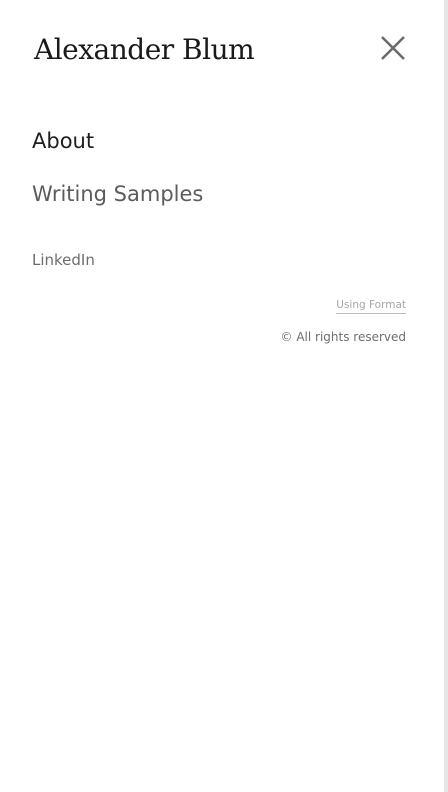 The image size is (448, 792). What do you see at coordinates (343, 337) in the screenshot?
I see `copyright-text: © All rights reserved` at bounding box center [343, 337].